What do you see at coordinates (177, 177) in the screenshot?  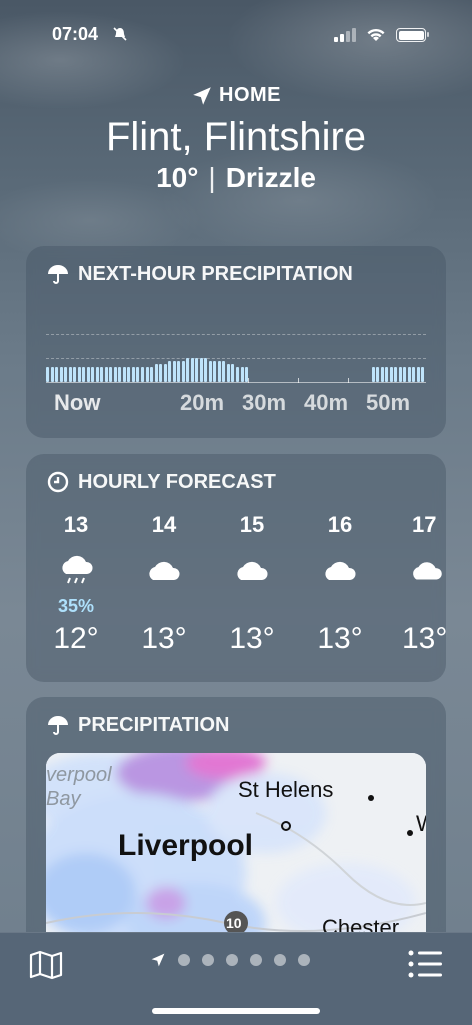 I see `current-temp: 10°` at bounding box center [177, 177].